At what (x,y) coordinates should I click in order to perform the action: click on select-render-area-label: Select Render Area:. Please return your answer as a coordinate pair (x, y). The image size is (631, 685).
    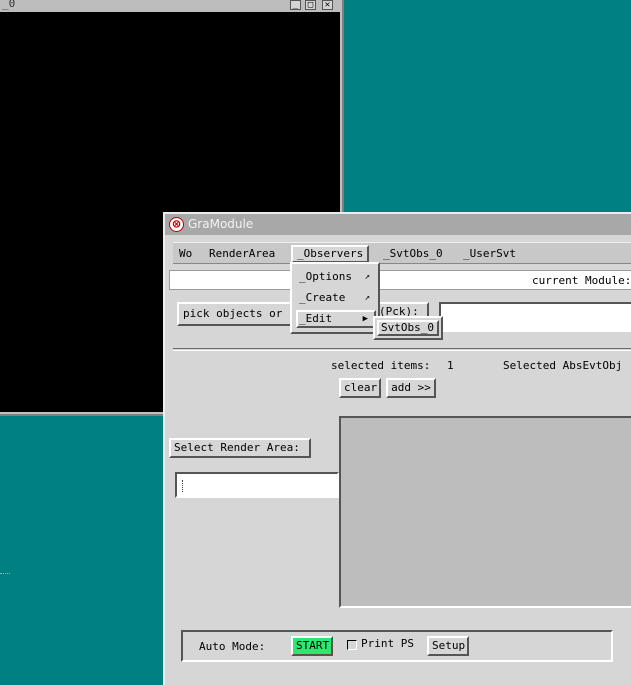
    Looking at the image, I should click on (240, 448).